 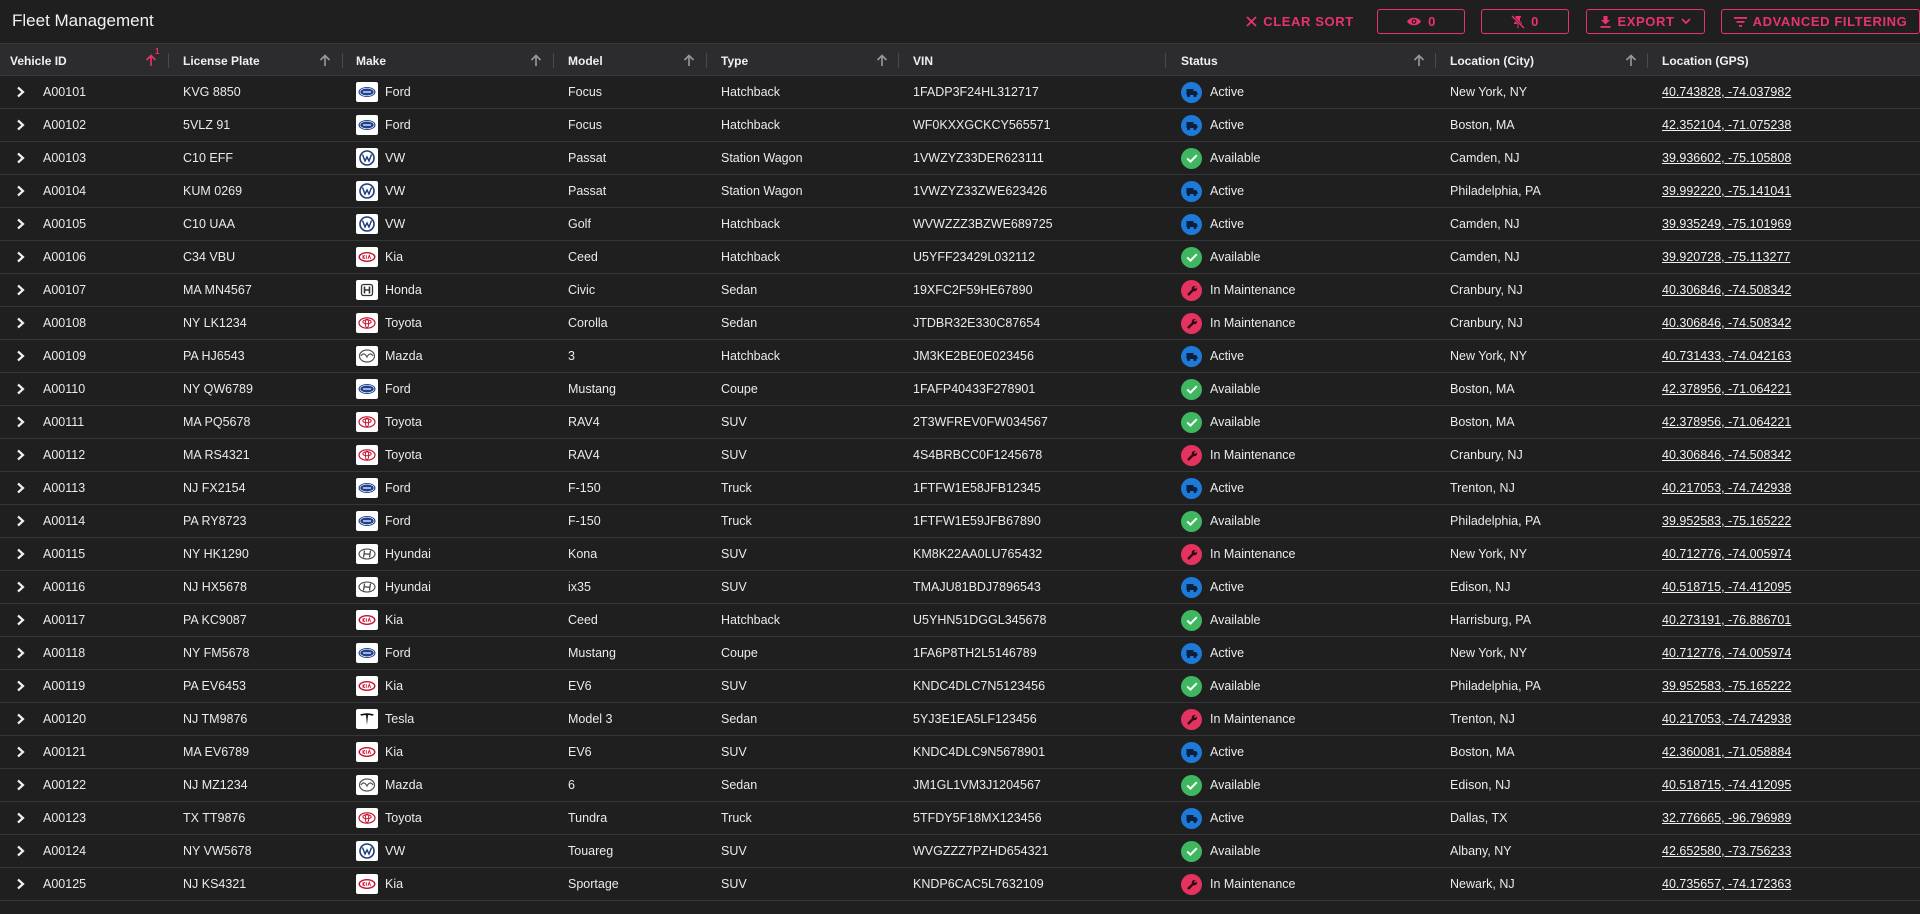 What do you see at coordinates (1820, 21) in the screenshot?
I see `advanced-filtering-button: ADVANCED FILTERING` at bounding box center [1820, 21].